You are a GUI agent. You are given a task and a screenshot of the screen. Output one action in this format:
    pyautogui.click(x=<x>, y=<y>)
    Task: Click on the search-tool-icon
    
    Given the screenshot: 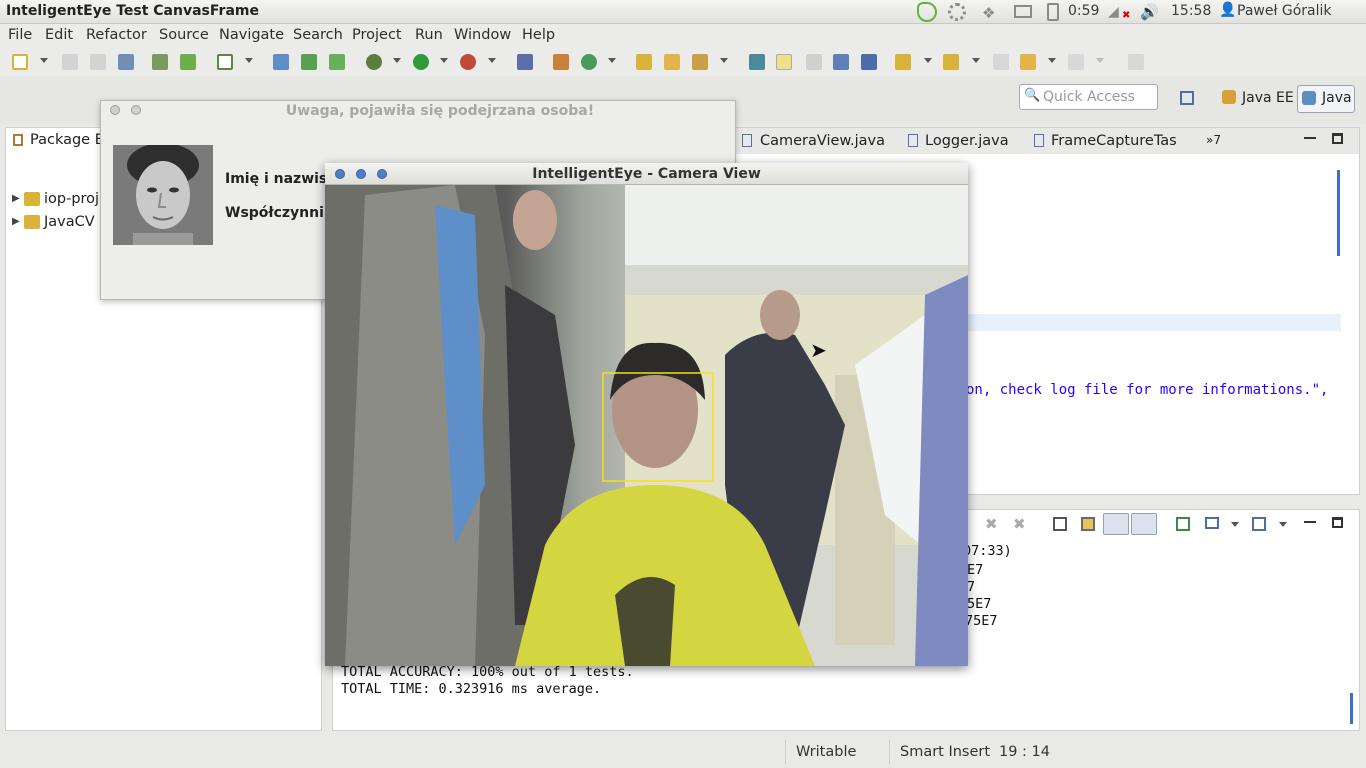 What is the action you would take?
    pyautogui.click(x=700, y=62)
    